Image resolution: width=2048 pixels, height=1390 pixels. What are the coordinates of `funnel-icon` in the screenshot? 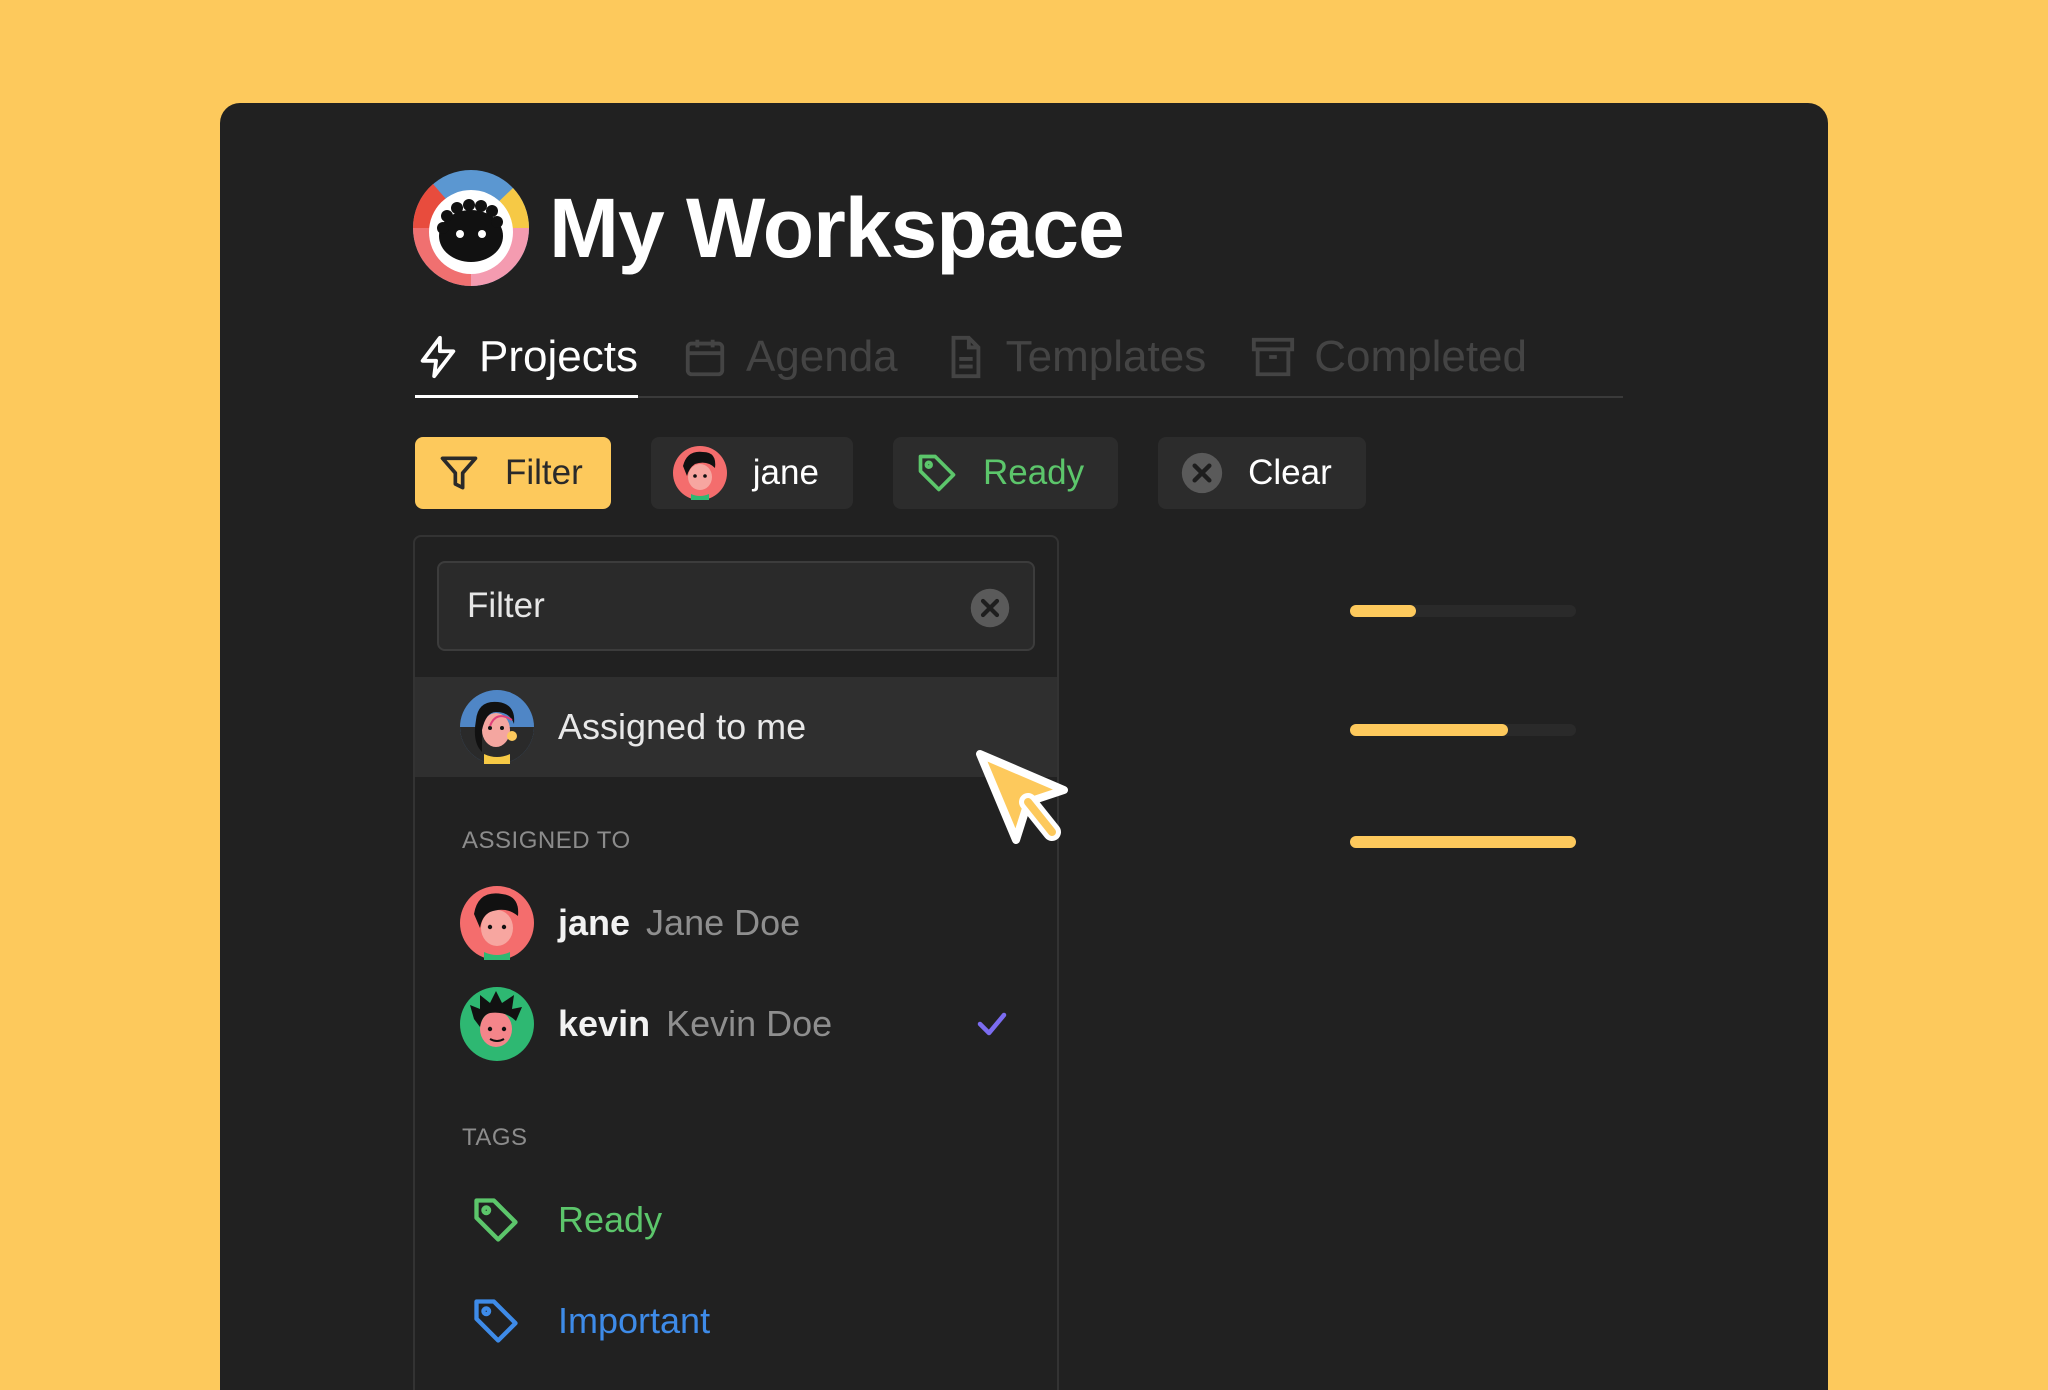 It's located at (459, 473).